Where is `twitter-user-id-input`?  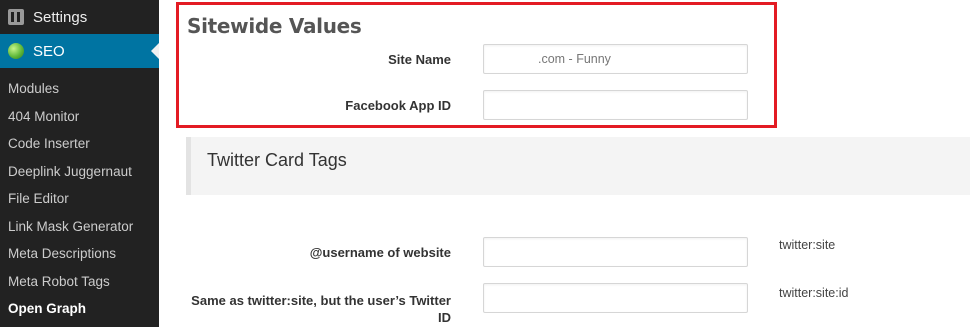
twitter-user-id-input is located at coordinates (615, 298).